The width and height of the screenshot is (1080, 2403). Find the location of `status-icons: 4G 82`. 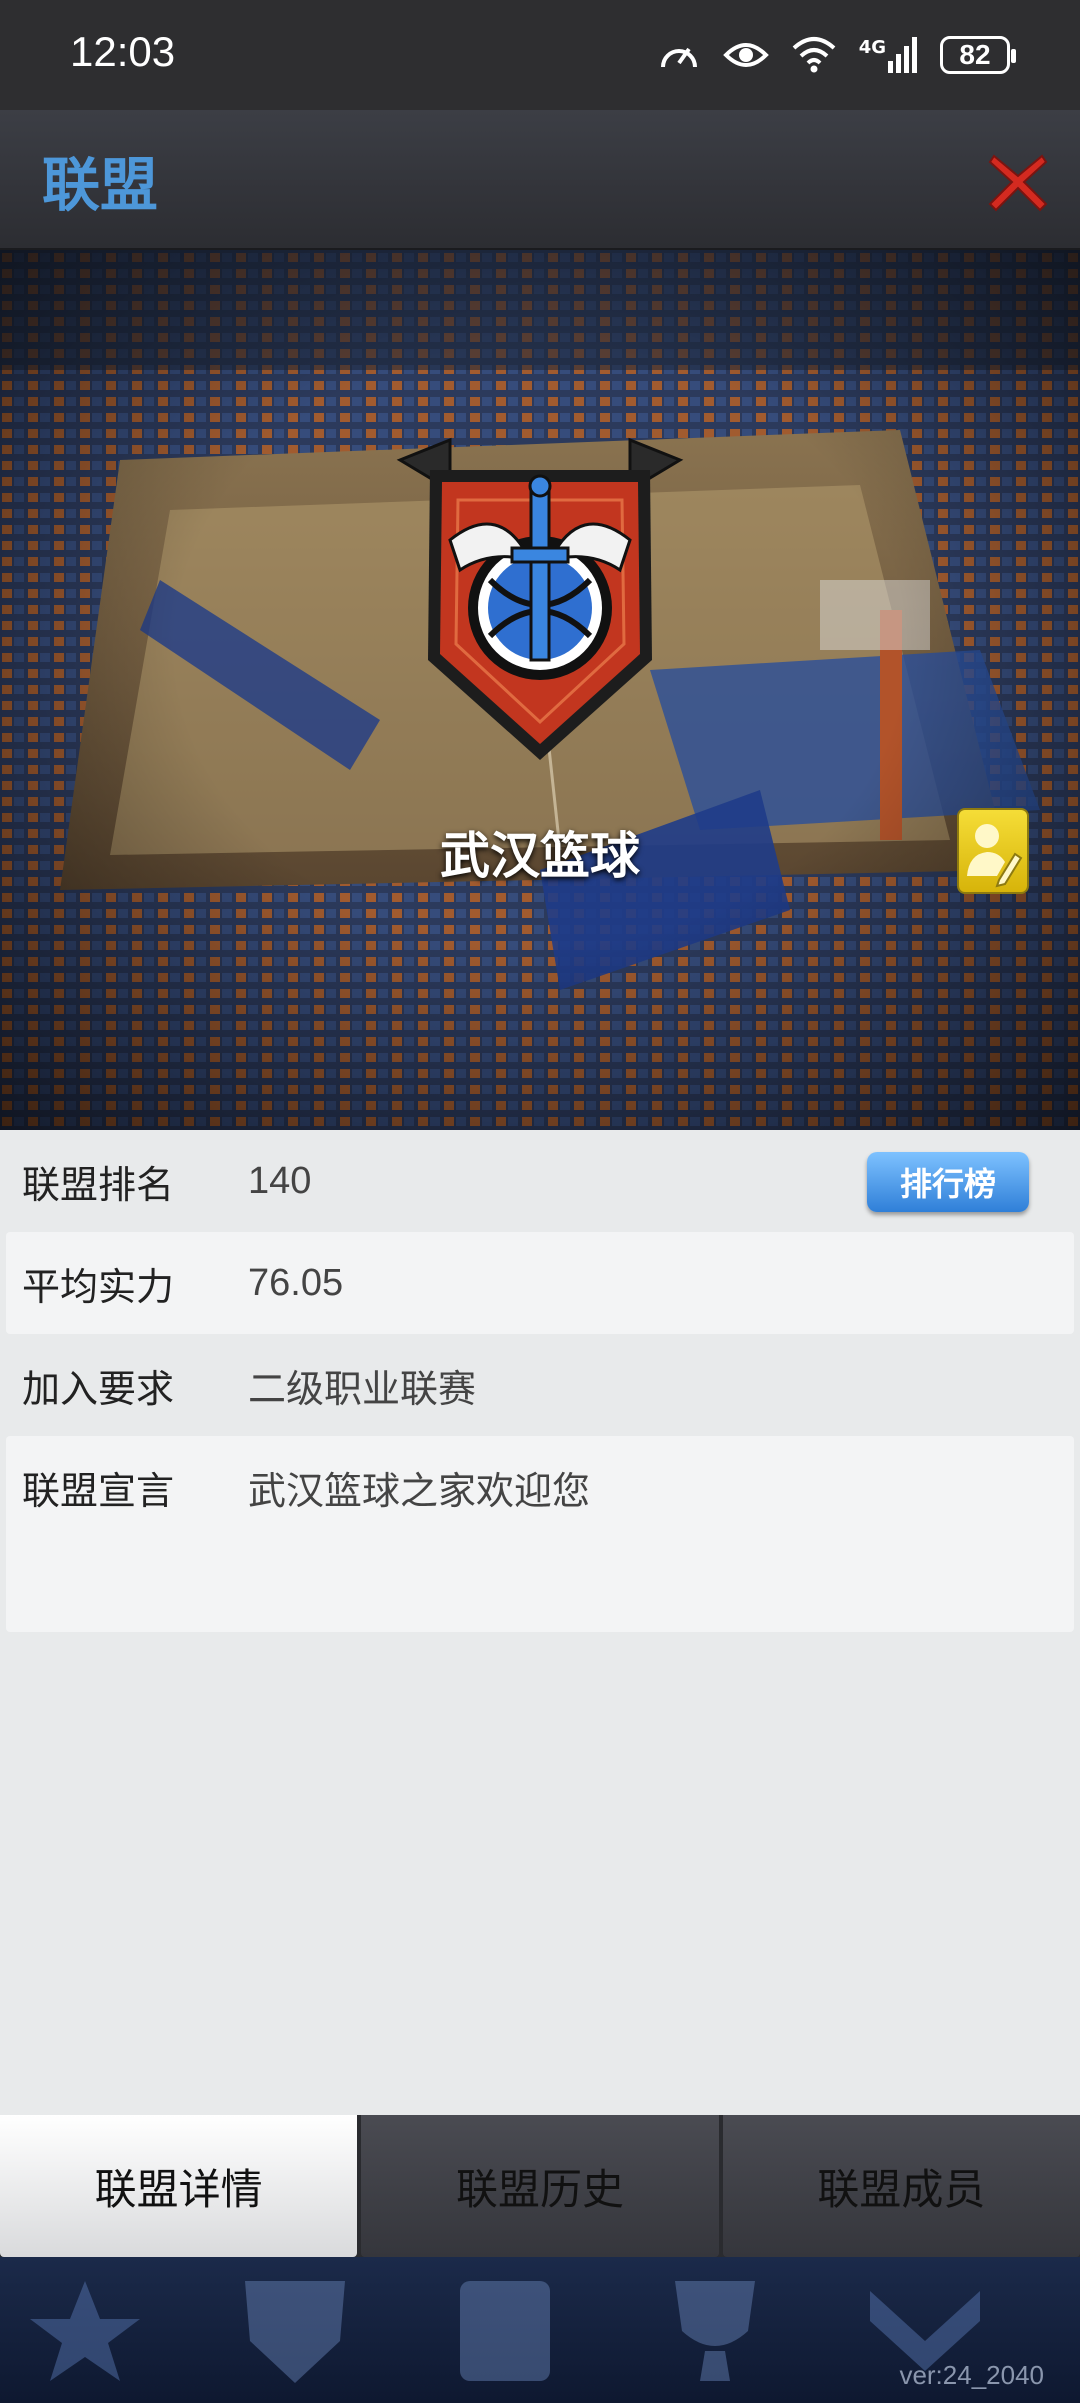

status-icons: 4G 82 is located at coordinates (836, 55).